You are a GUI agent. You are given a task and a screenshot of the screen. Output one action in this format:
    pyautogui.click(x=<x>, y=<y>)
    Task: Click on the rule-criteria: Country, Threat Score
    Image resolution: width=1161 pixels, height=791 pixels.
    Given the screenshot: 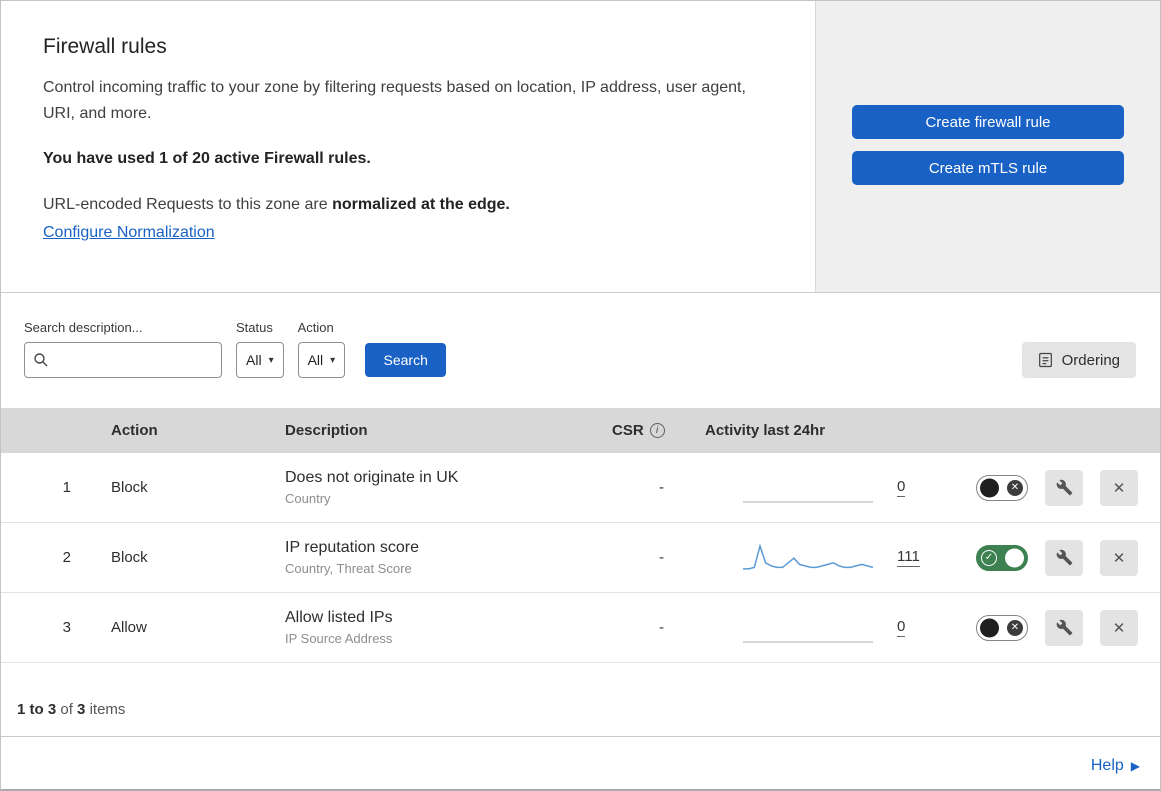 What is the action you would take?
    pyautogui.click(x=348, y=568)
    